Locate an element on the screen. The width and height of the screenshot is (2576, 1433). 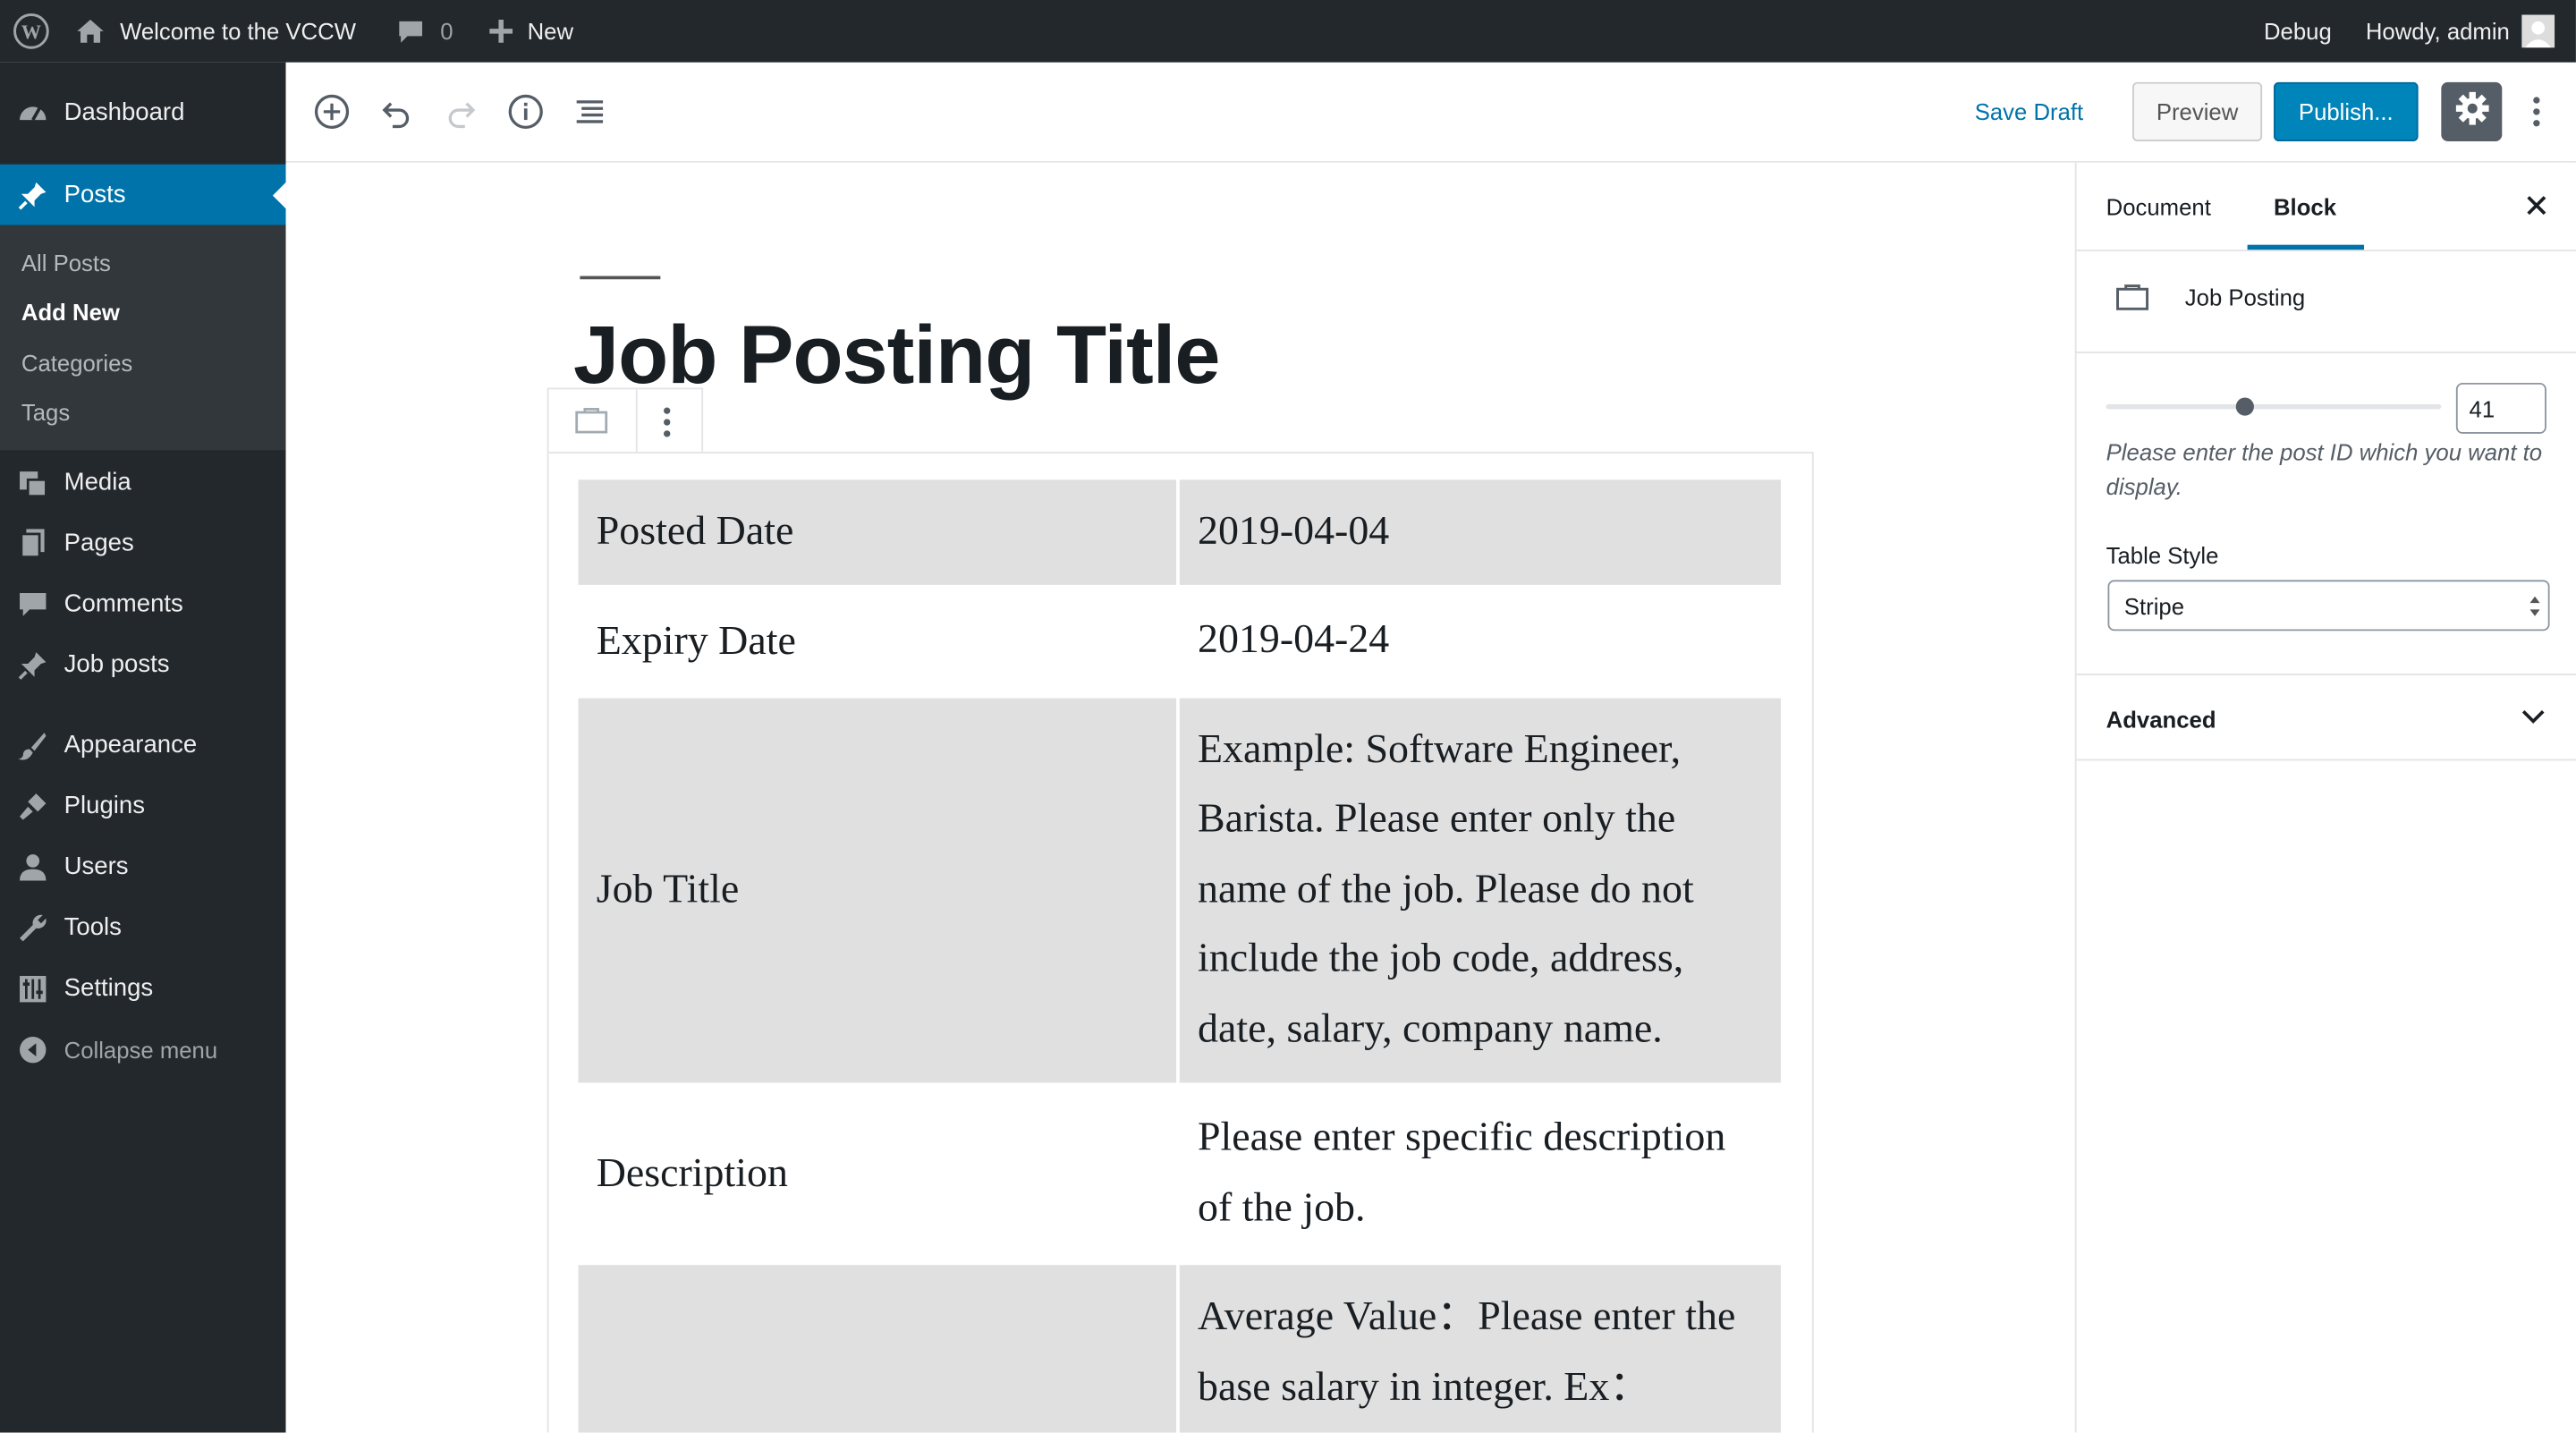
collapse-menu-button: Collapse menu is located at coordinates (143, 1049).